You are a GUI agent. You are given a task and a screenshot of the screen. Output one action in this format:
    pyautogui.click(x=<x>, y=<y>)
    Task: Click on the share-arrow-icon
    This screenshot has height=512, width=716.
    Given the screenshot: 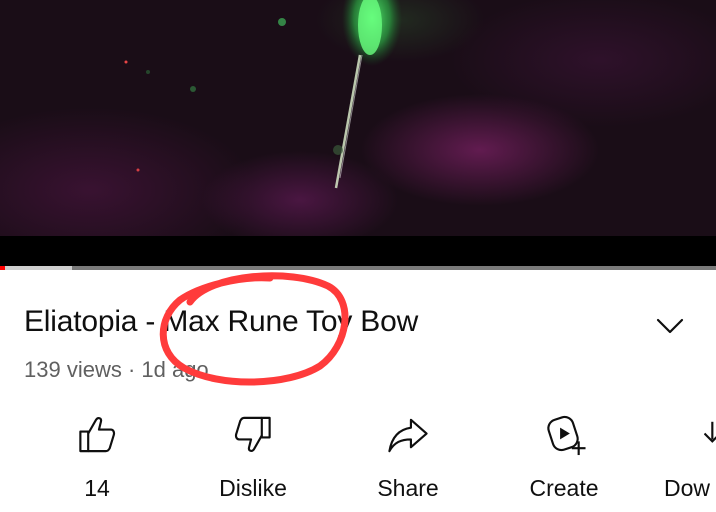 What is the action you would take?
    pyautogui.click(x=408, y=435)
    